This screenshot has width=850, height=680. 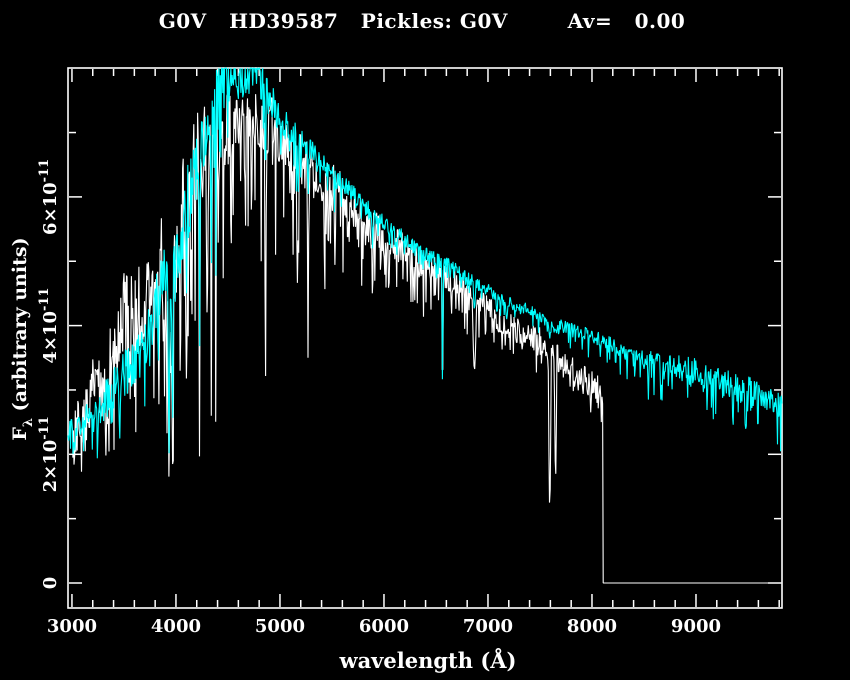 What do you see at coordinates (49, 326) in the screenshot?
I see `y-tick-label: 4×10-11` at bounding box center [49, 326].